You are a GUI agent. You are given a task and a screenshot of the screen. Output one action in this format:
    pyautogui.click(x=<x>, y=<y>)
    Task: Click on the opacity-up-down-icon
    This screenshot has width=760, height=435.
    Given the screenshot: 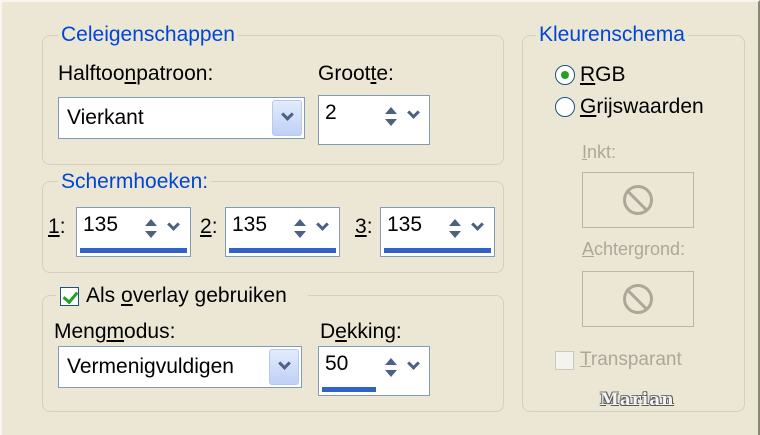 What is the action you would take?
    pyautogui.click(x=392, y=369)
    